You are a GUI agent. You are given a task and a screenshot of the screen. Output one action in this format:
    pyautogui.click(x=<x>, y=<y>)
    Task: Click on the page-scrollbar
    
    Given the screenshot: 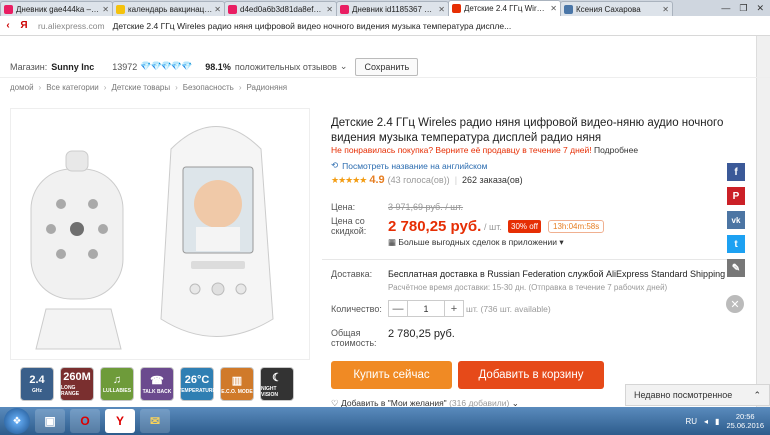 What is the action you would take?
    pyautogui.click(x=763, y=221)
    